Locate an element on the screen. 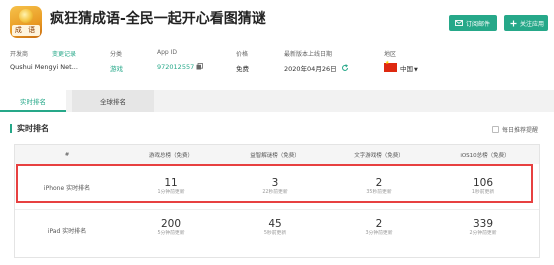  dropdown-arrow-icon: ▼ is located at coordinates (416, 70).